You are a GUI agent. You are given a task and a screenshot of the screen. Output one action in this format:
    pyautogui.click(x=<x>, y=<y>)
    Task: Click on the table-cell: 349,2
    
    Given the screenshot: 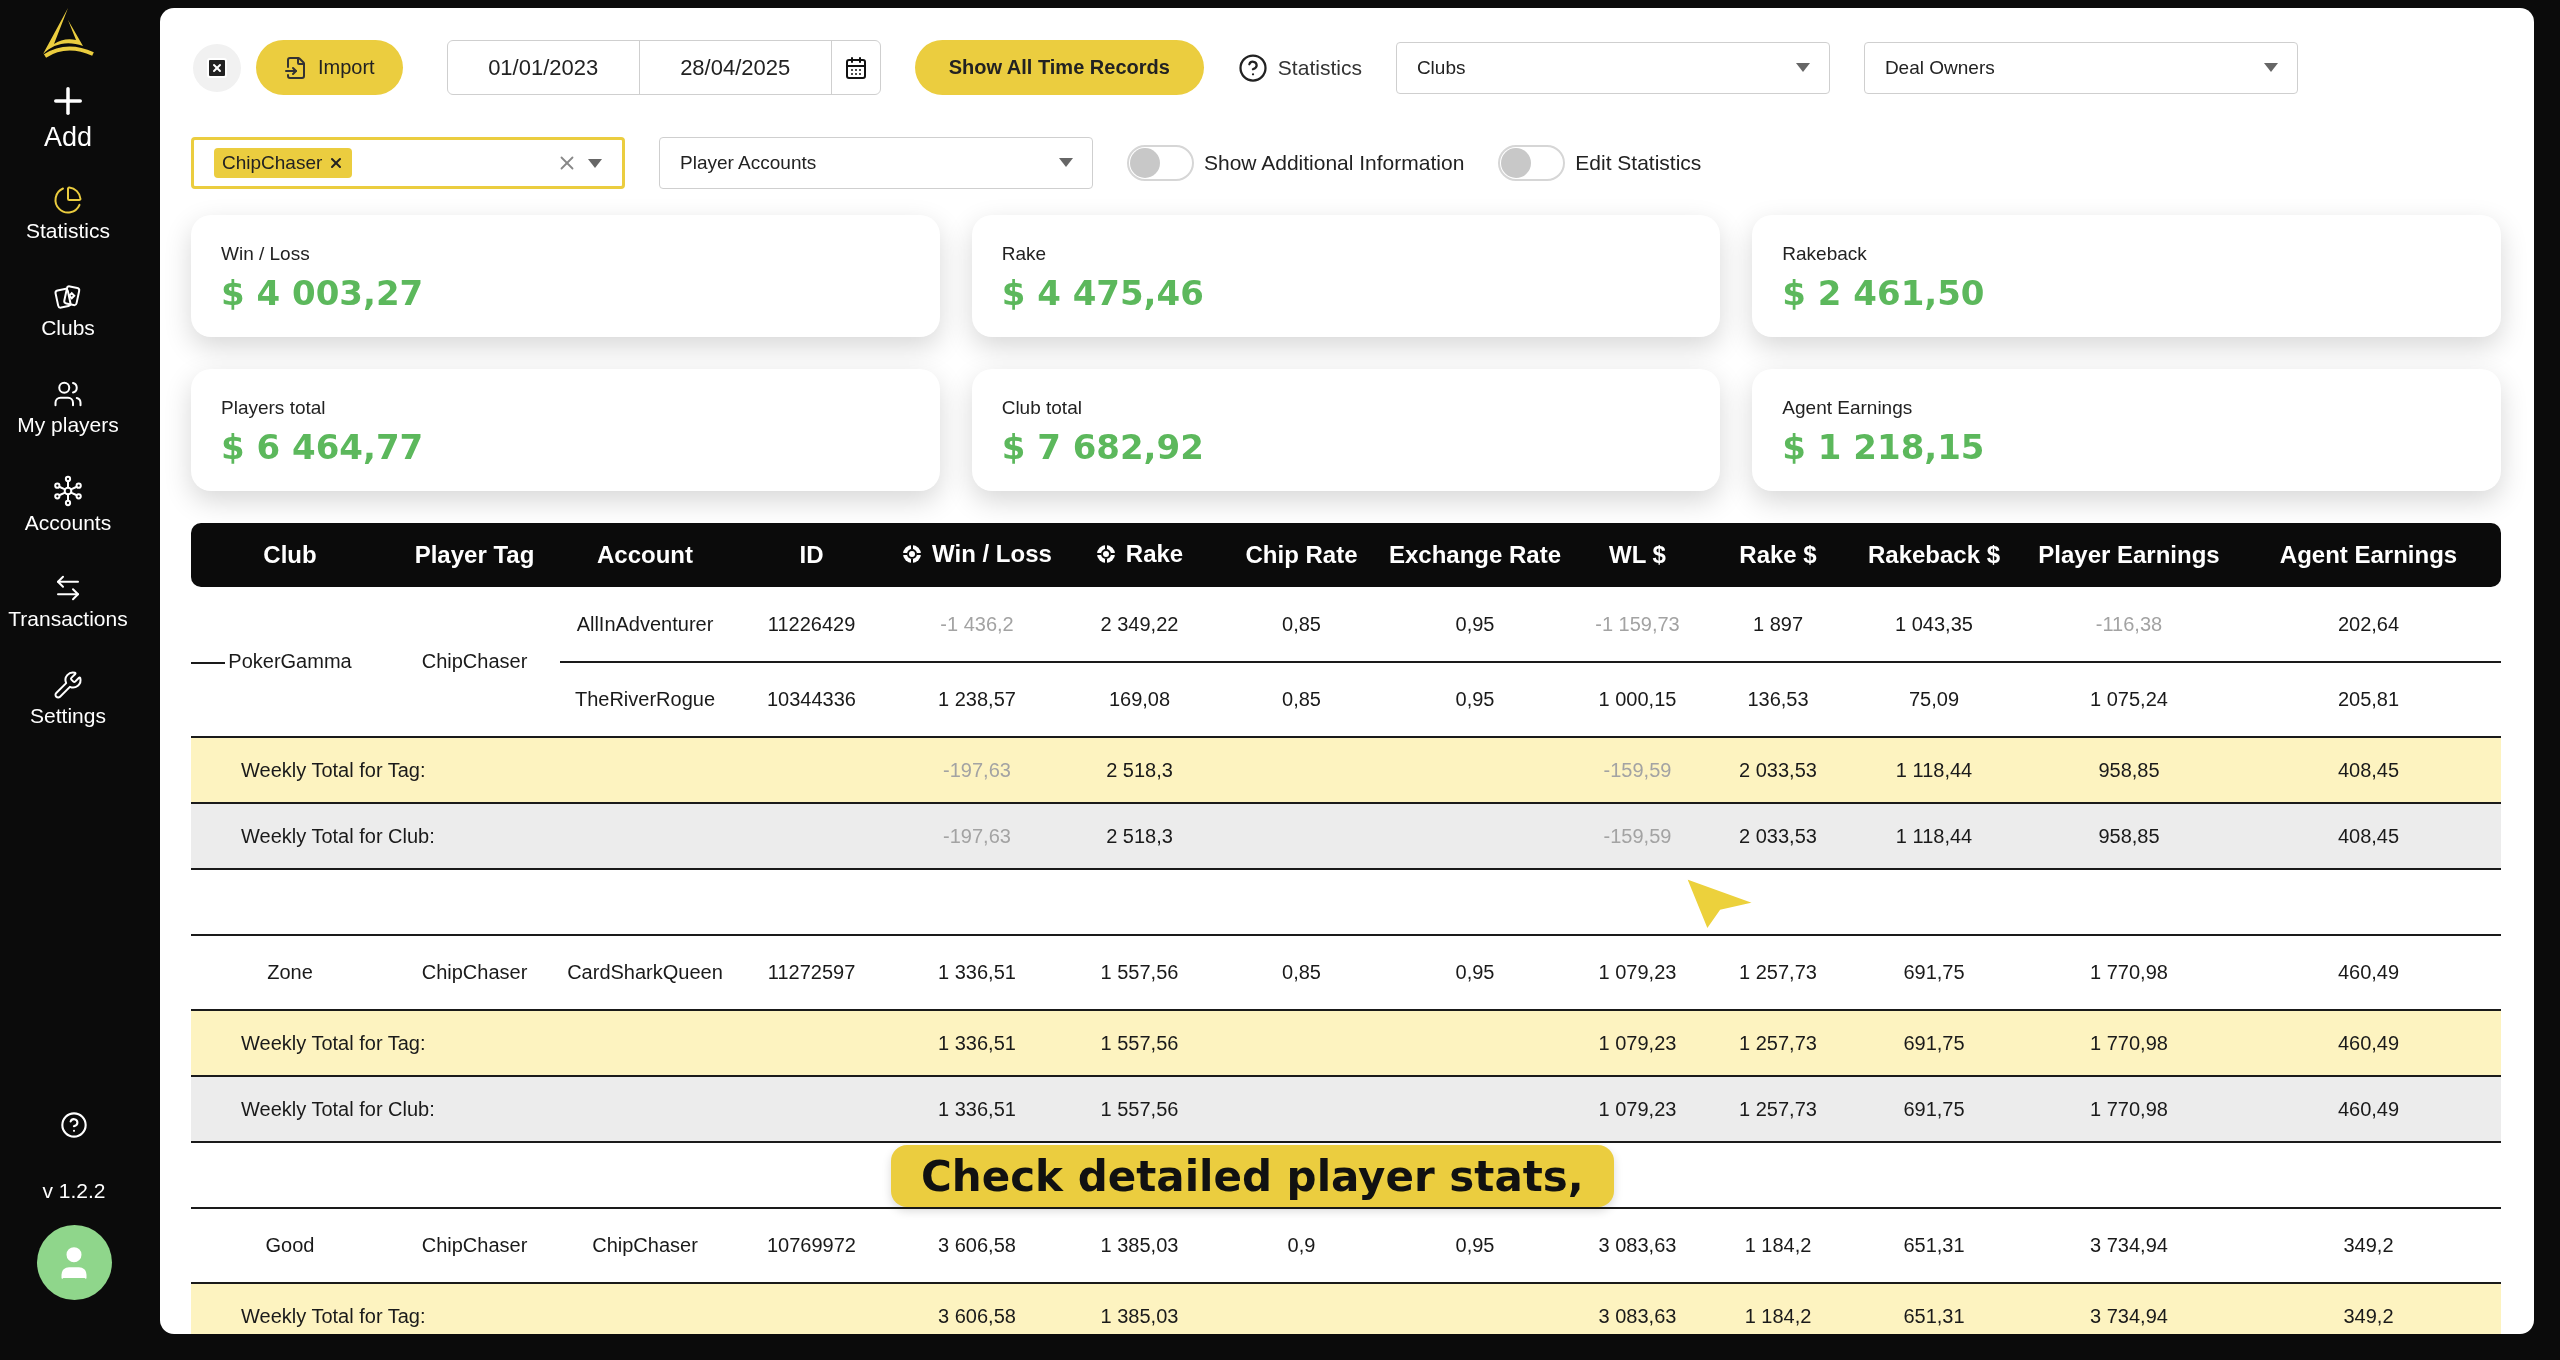 What is the action you would take?
    pyautogui.click(x=2368, y=1308)
    